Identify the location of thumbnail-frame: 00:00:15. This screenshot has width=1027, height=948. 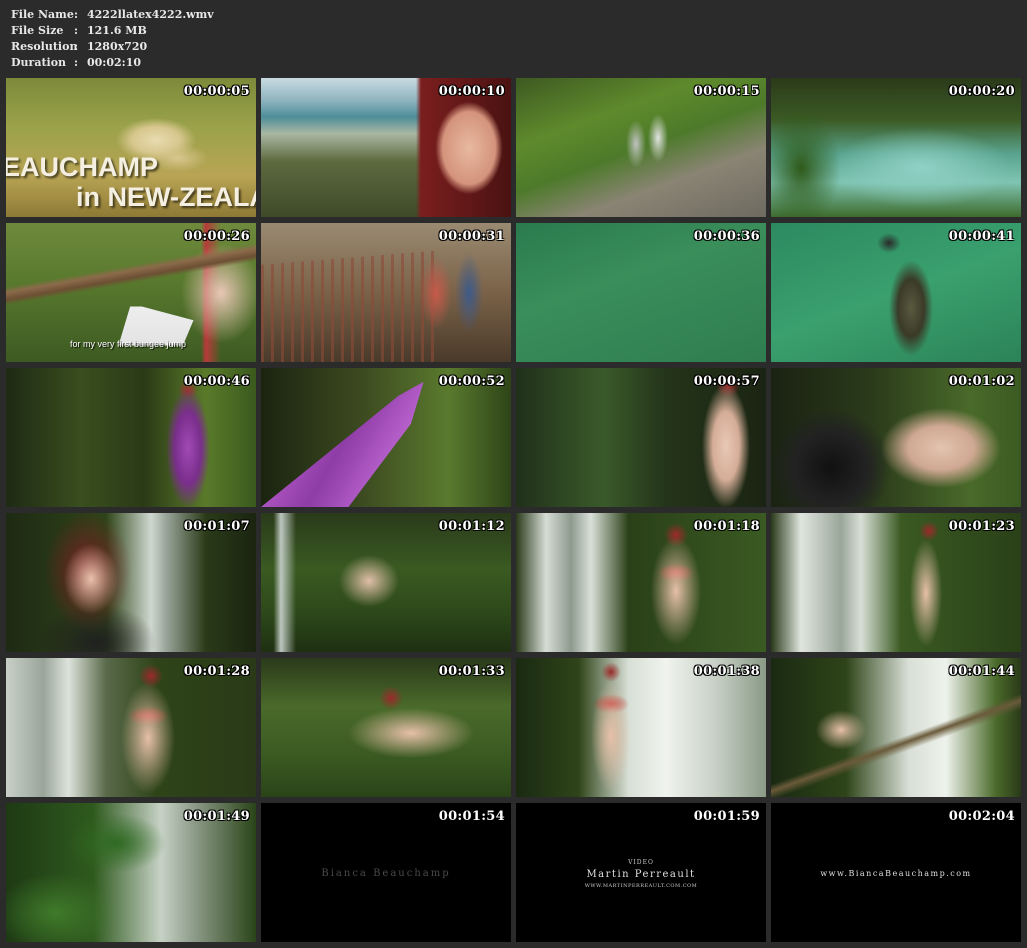
(641, 147).